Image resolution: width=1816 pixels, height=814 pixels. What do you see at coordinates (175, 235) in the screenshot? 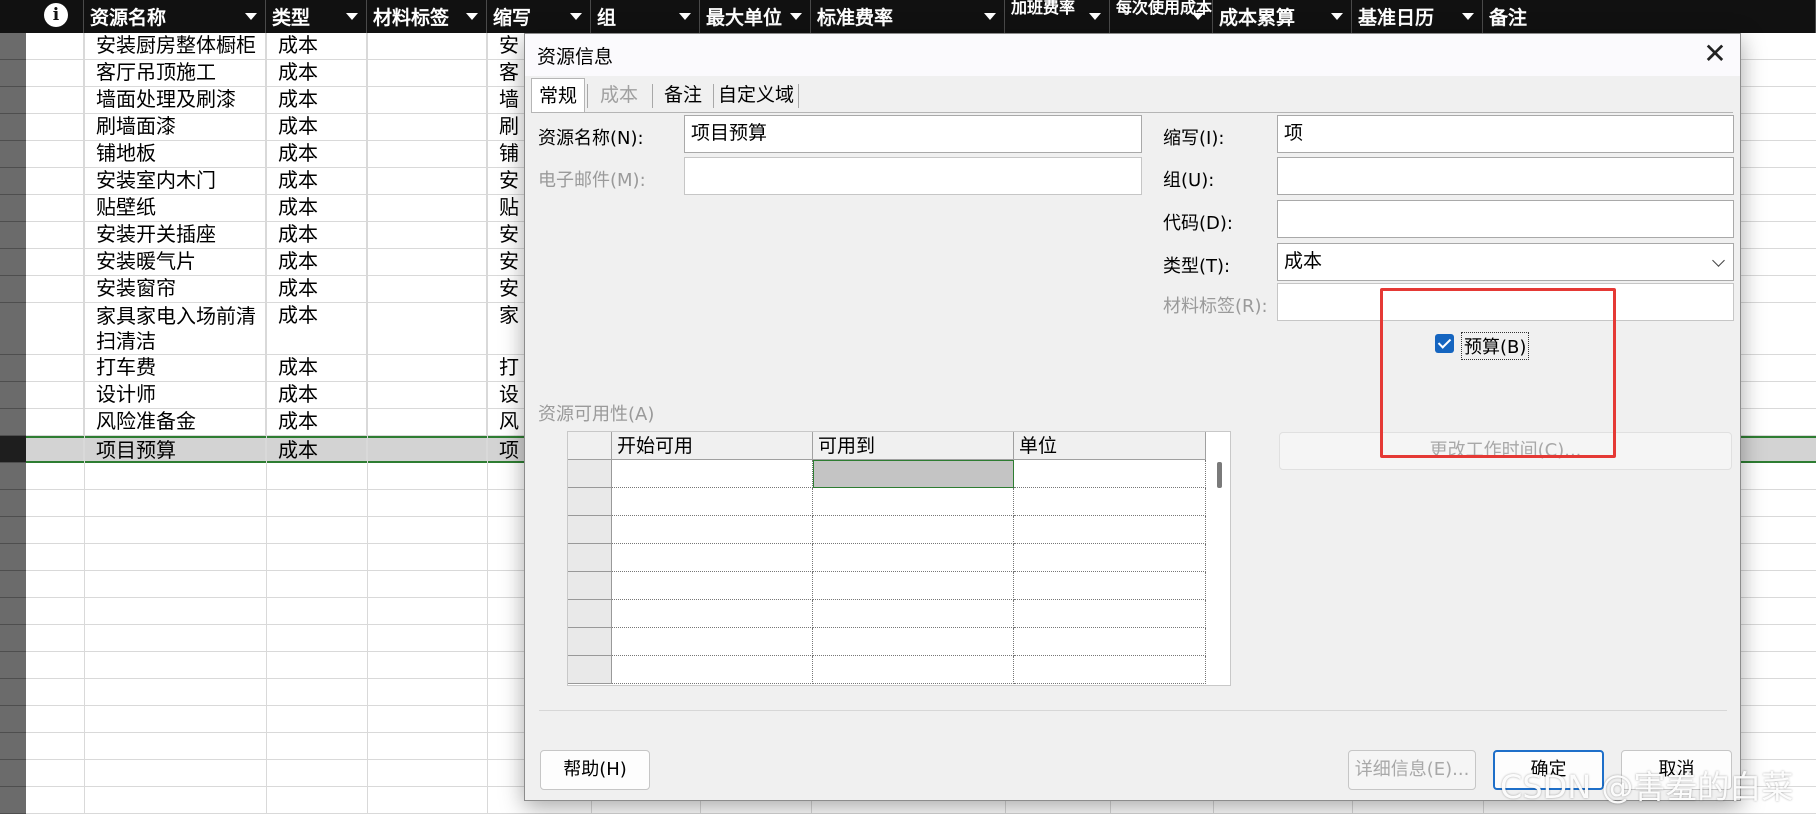
I see `cell-name: 安装开关插座` at bounding box center [175, 235].